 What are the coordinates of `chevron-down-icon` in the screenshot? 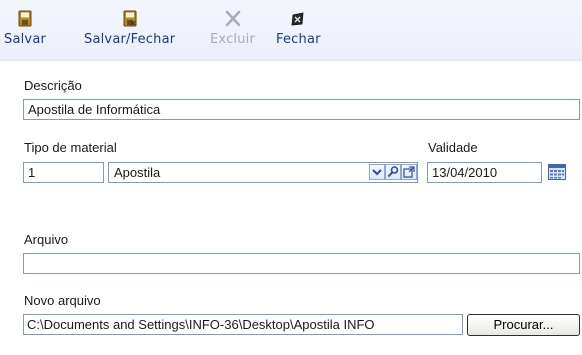 It's located at (377, 172).